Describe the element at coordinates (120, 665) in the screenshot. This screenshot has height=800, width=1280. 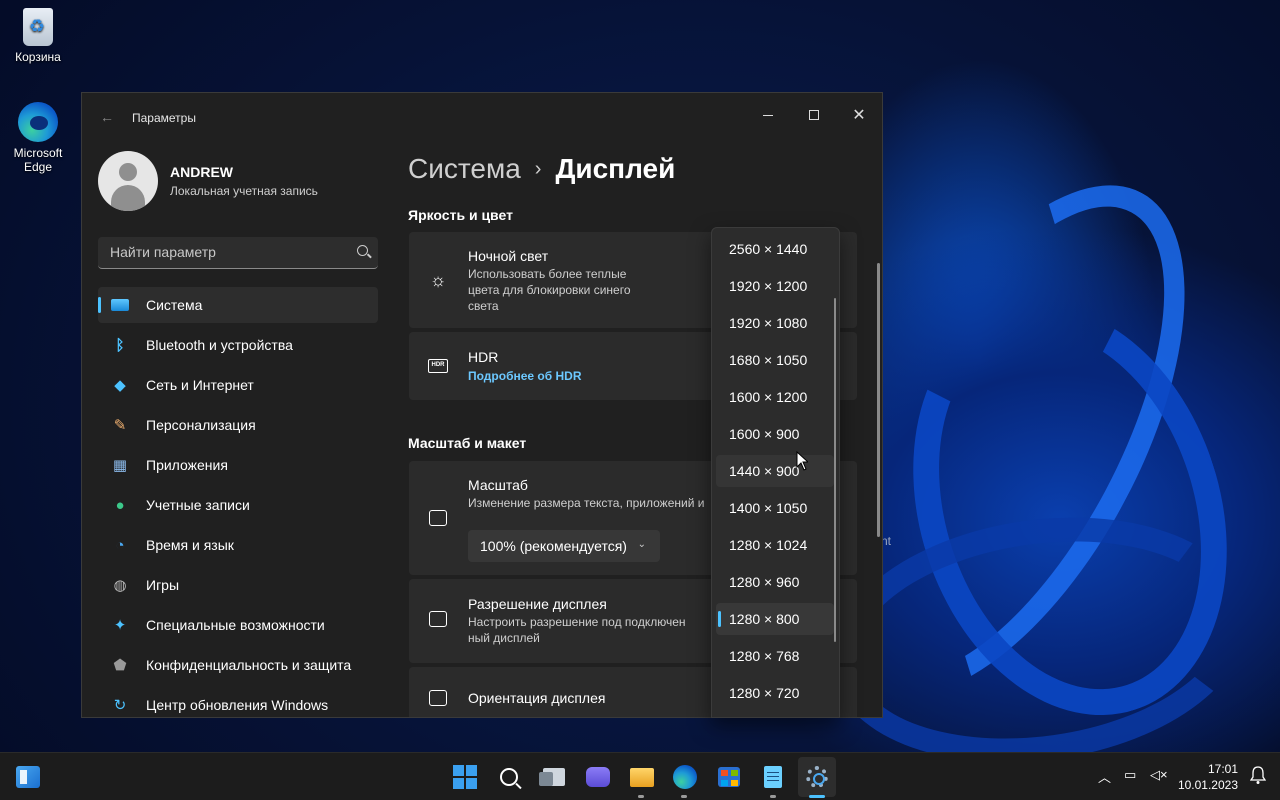
I see `shield-icon: ⬟` at that location.